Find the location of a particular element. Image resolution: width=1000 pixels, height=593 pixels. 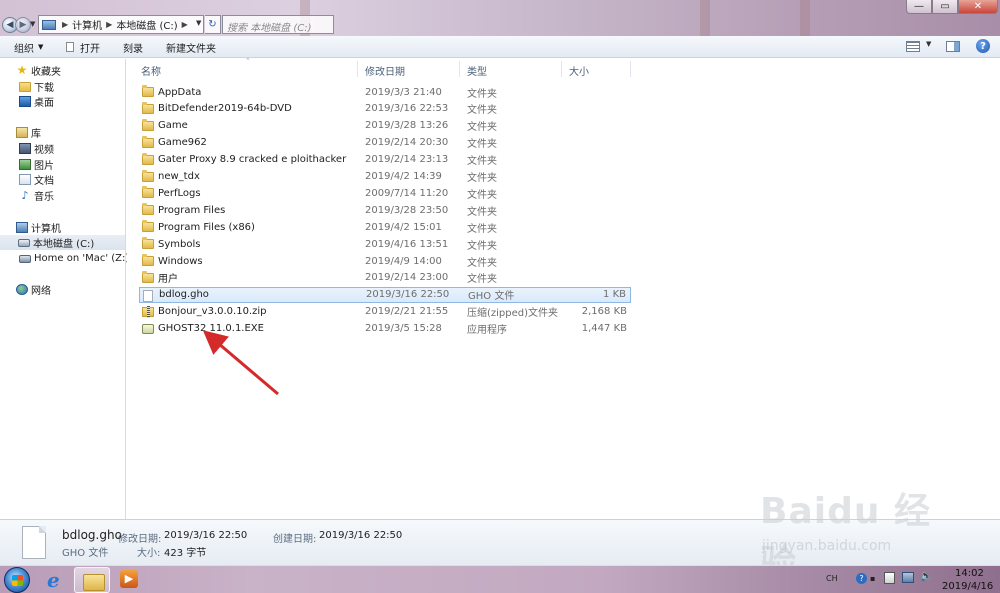

file-date: 2019/4/9 14:00 is located at coordinates (403, 261).